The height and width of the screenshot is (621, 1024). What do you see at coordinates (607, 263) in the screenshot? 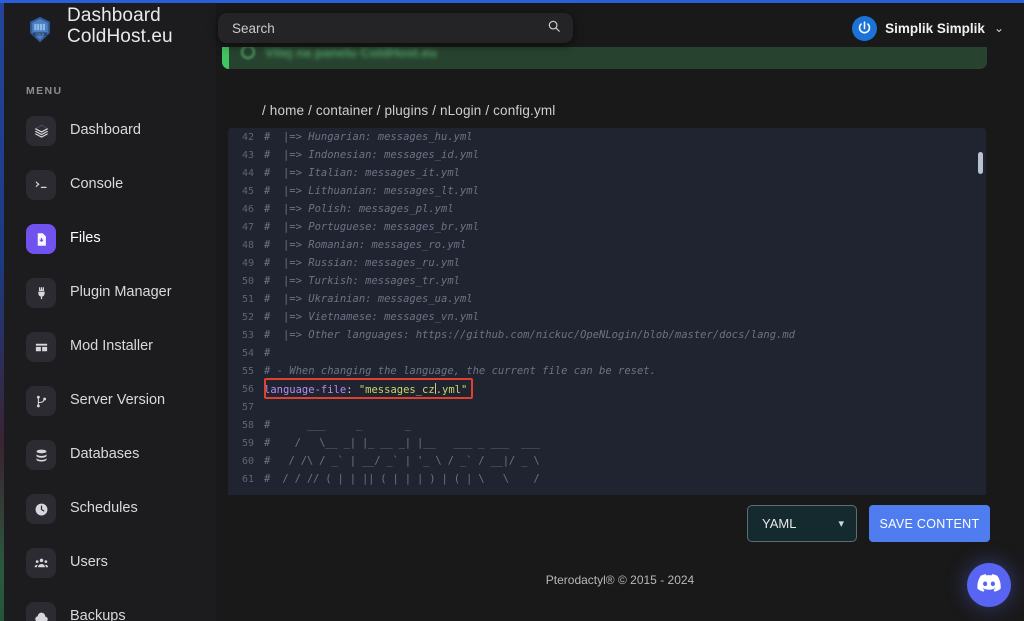
I see `code-line: 49 # |=> Russian: messages_ru.yml` at bounding box center [607, 263].